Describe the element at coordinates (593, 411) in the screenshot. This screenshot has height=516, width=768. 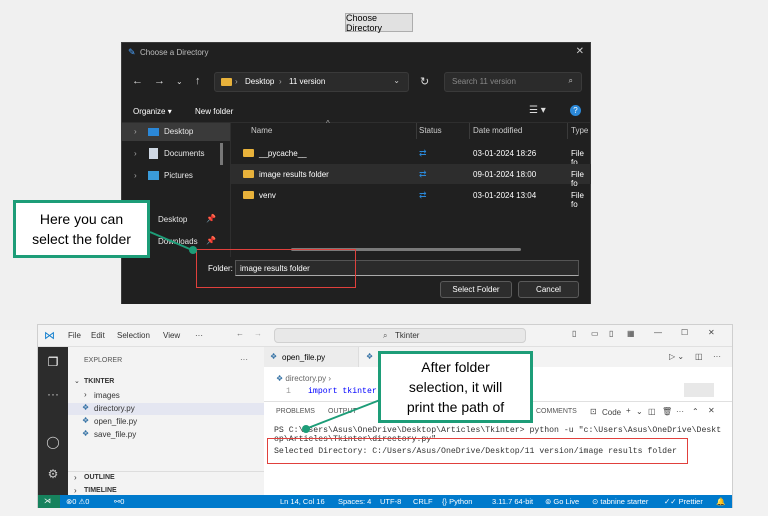
I see `terminal-icon: ⊡` at that location.